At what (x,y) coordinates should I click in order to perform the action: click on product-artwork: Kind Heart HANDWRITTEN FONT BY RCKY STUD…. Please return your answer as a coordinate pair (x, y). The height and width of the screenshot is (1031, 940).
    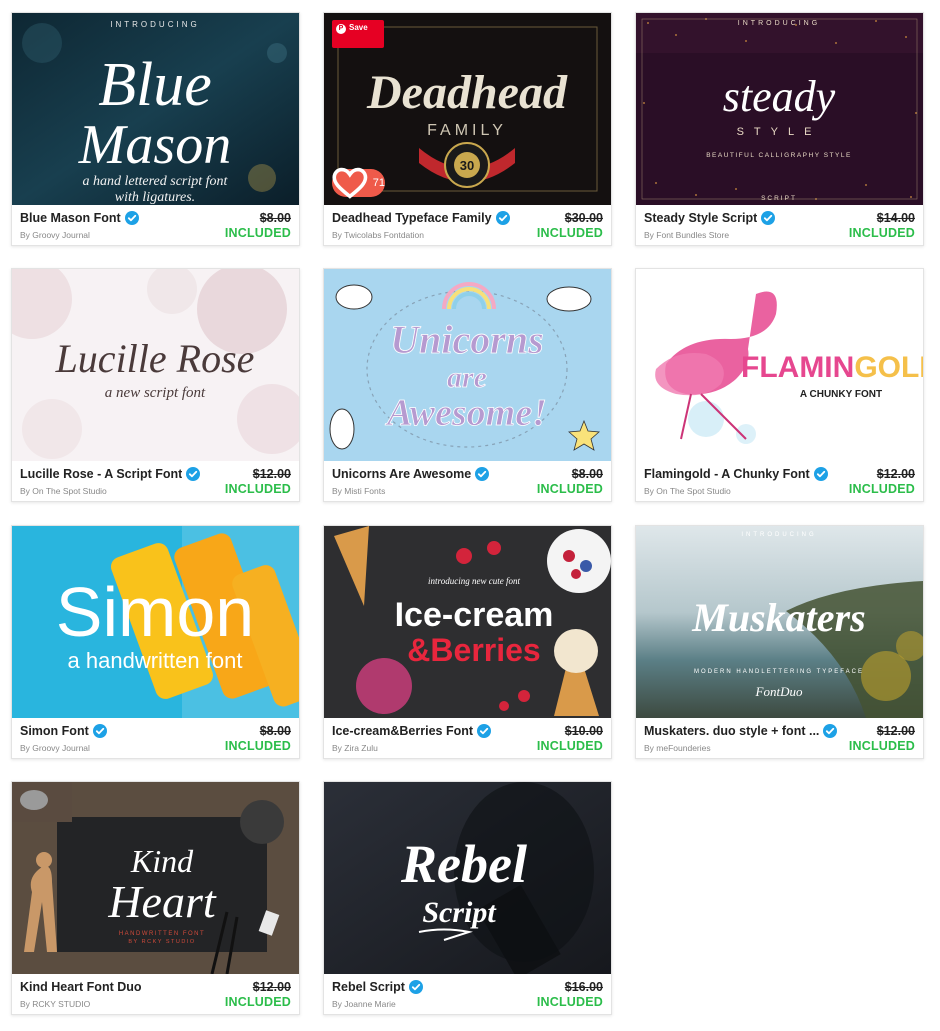
    Looking at the image, I should click on (155, 878).